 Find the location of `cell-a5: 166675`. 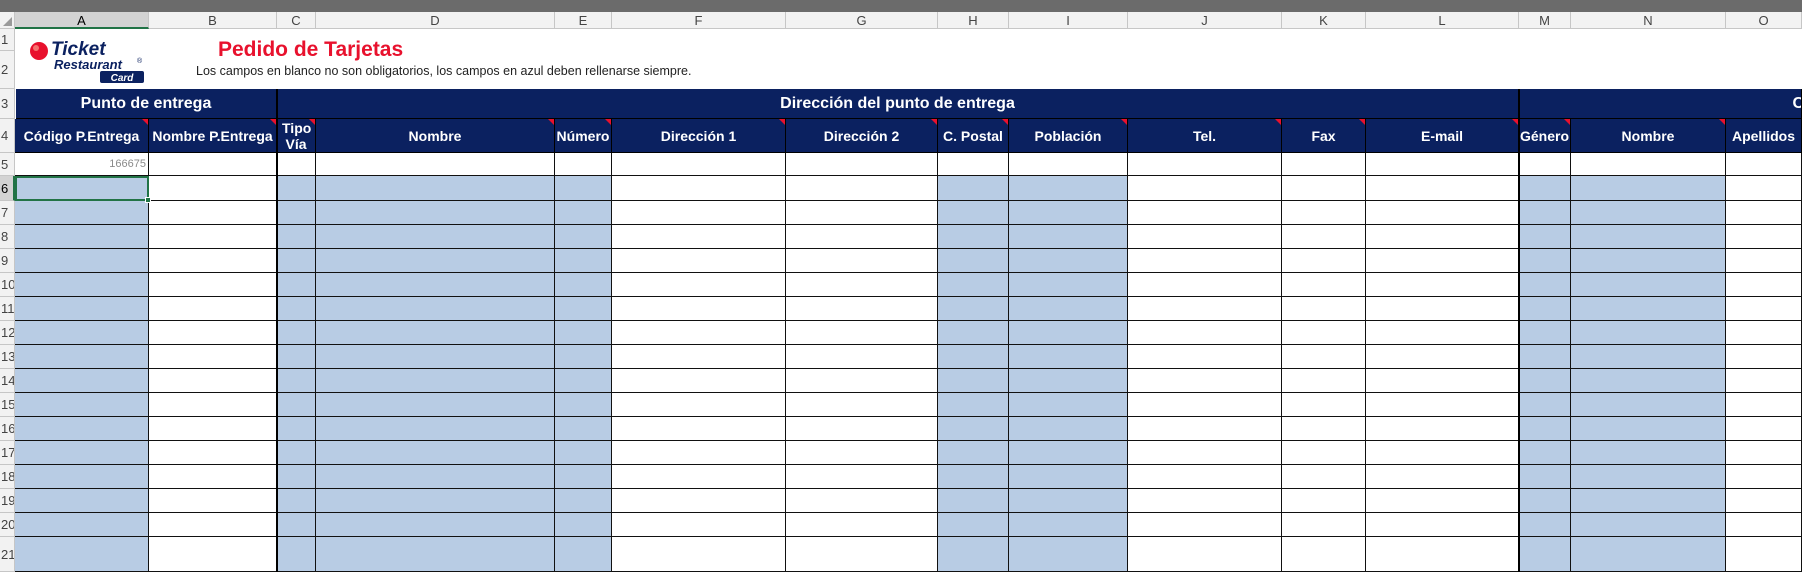

cell-a5: 166675 is located at coordinates (82, 164).